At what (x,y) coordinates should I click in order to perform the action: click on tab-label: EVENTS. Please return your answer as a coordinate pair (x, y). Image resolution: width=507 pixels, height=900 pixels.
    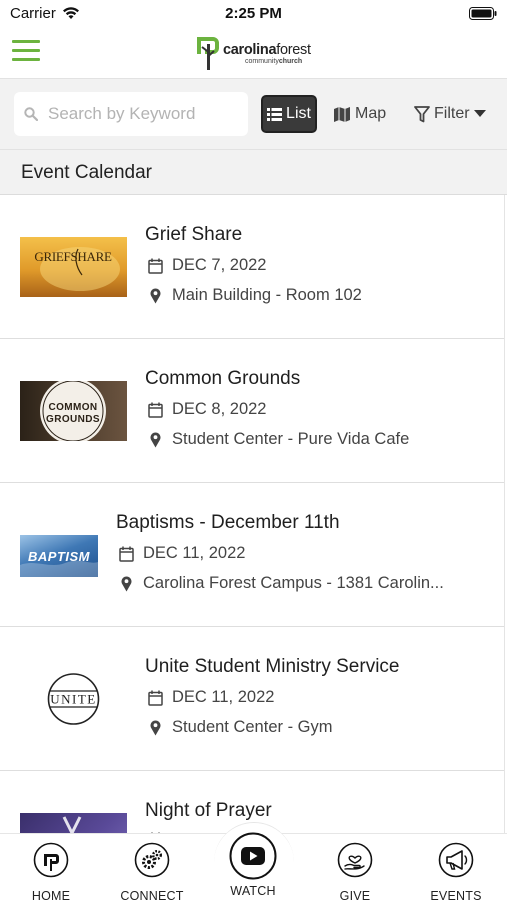
    Looking at the image, I should click on (456, 894).